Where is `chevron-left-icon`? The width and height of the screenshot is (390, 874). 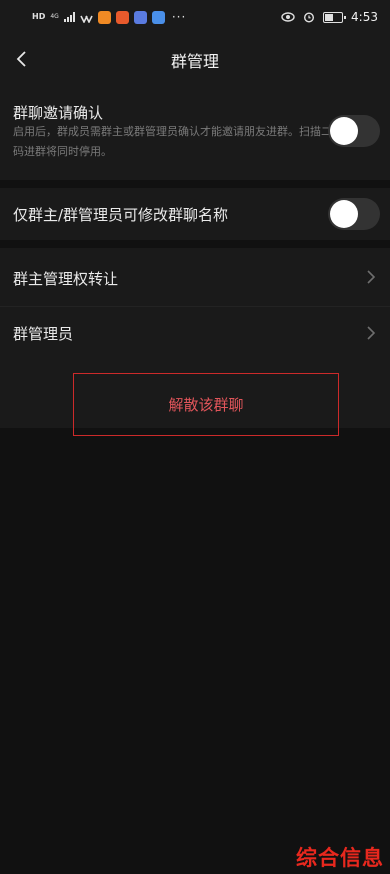
chevron-left-icon is located at coordinates (21, 59).